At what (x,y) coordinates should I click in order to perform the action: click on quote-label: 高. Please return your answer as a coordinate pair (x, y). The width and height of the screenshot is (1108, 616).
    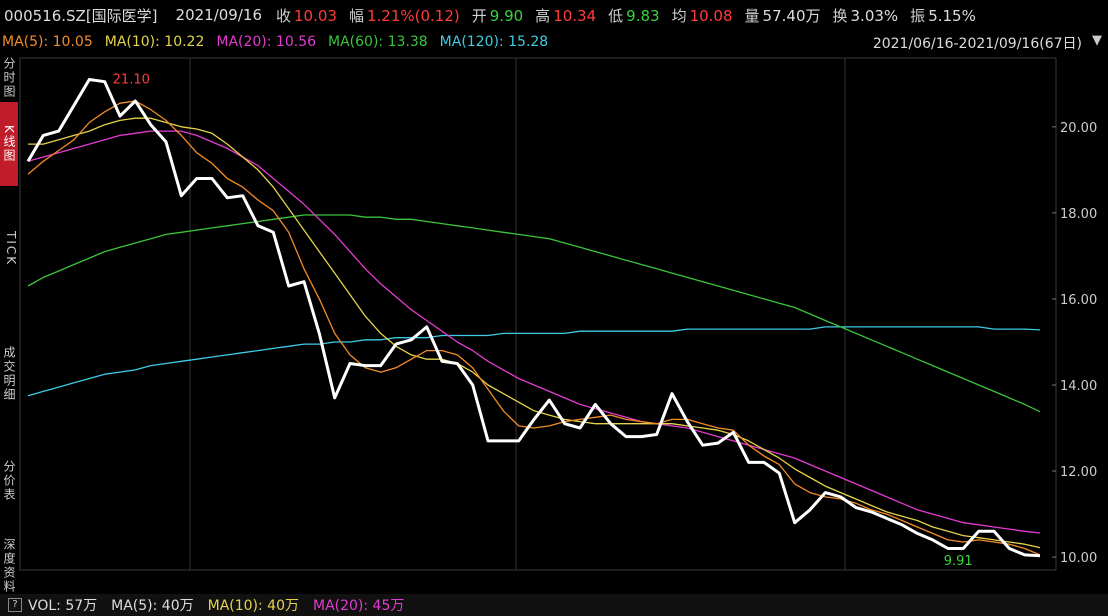
    Looking at the image, I should click on (543, 15).